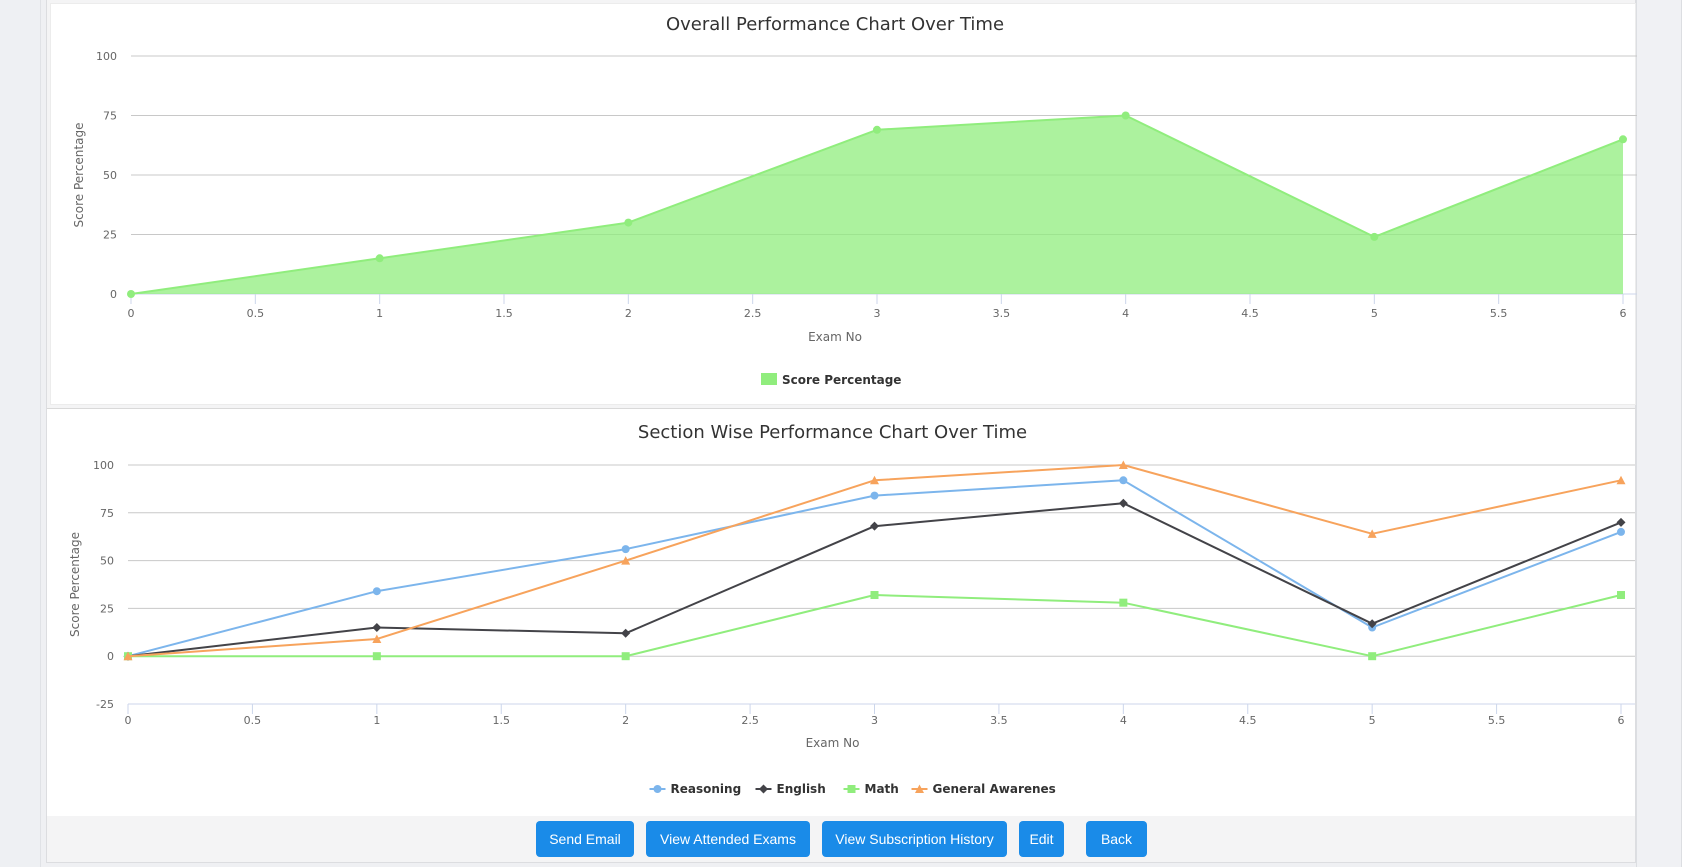 This screenshot has width=1682, height=867. I want to click on legend-label: Reasoning, so click(706, 789).